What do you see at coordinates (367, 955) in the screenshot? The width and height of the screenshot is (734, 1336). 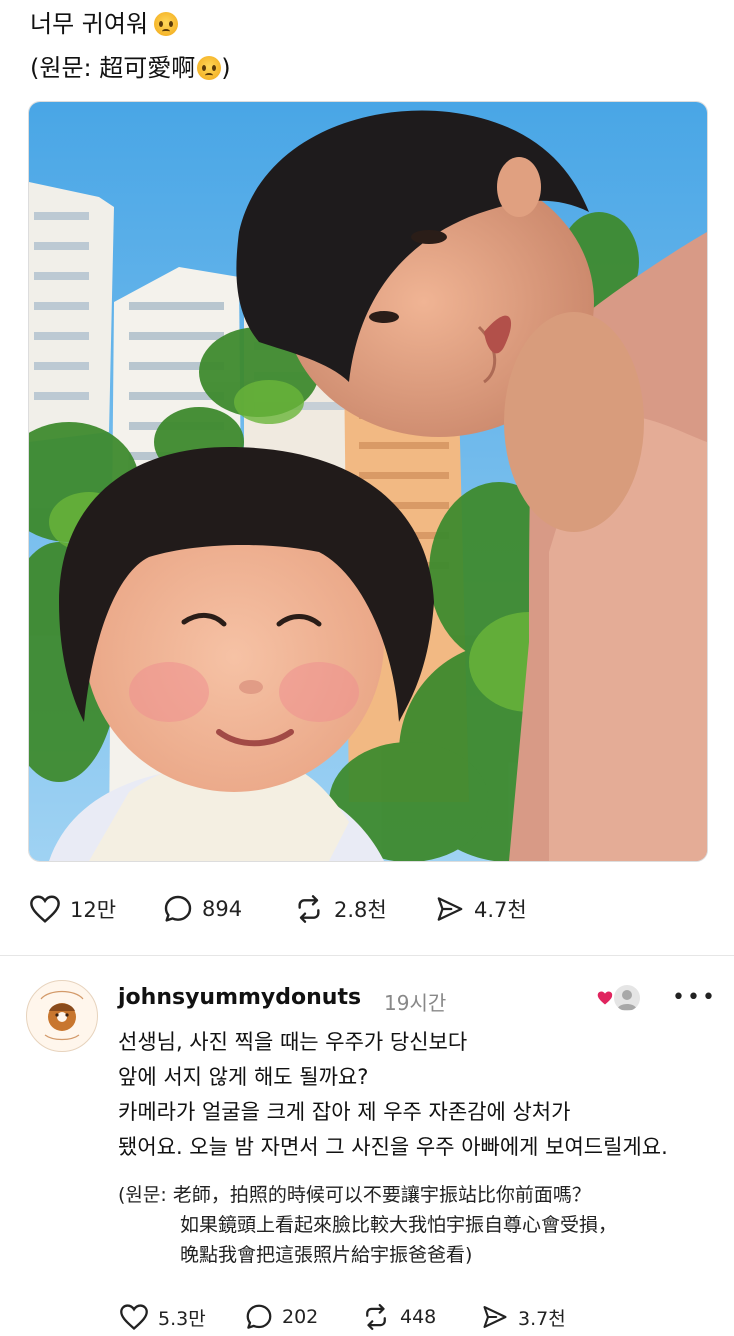 I see `divider` at bounding box center [367, 955].